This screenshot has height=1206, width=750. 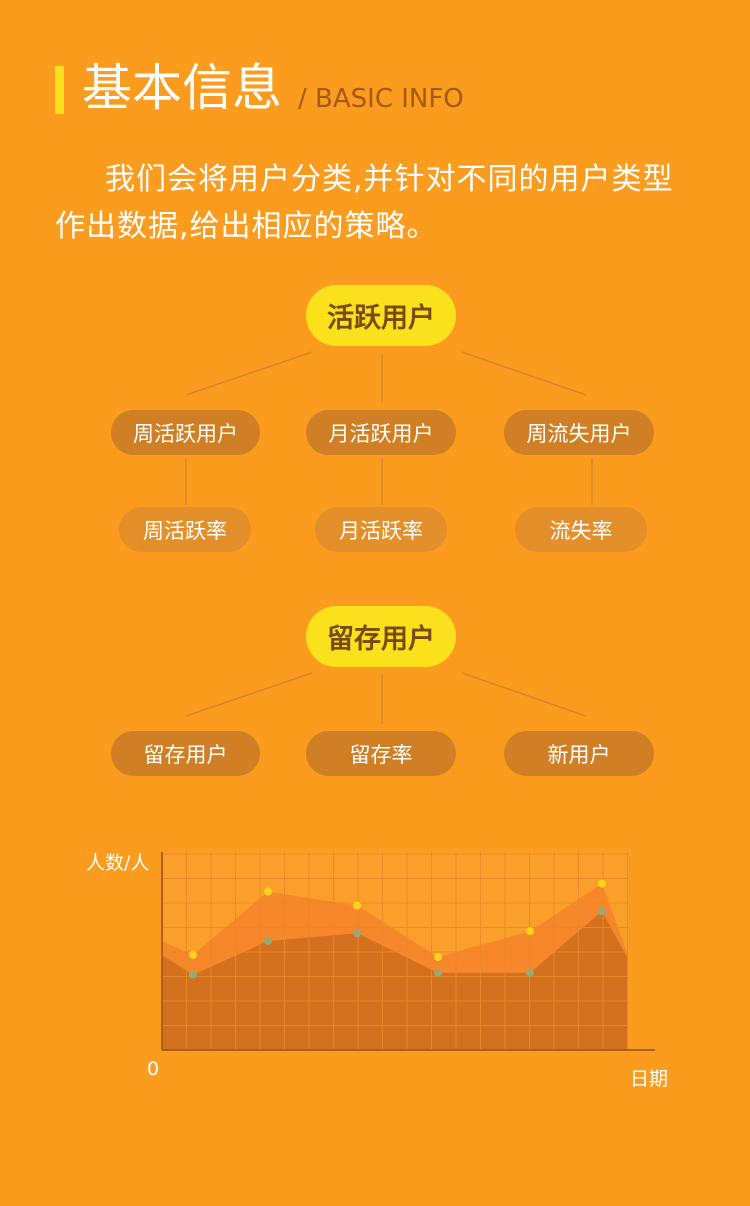 What do you see at coordinates (649, 1079) in the screenshot?
I see `chart-x-axis-label: 日期` at bounding box center [649, 1079].